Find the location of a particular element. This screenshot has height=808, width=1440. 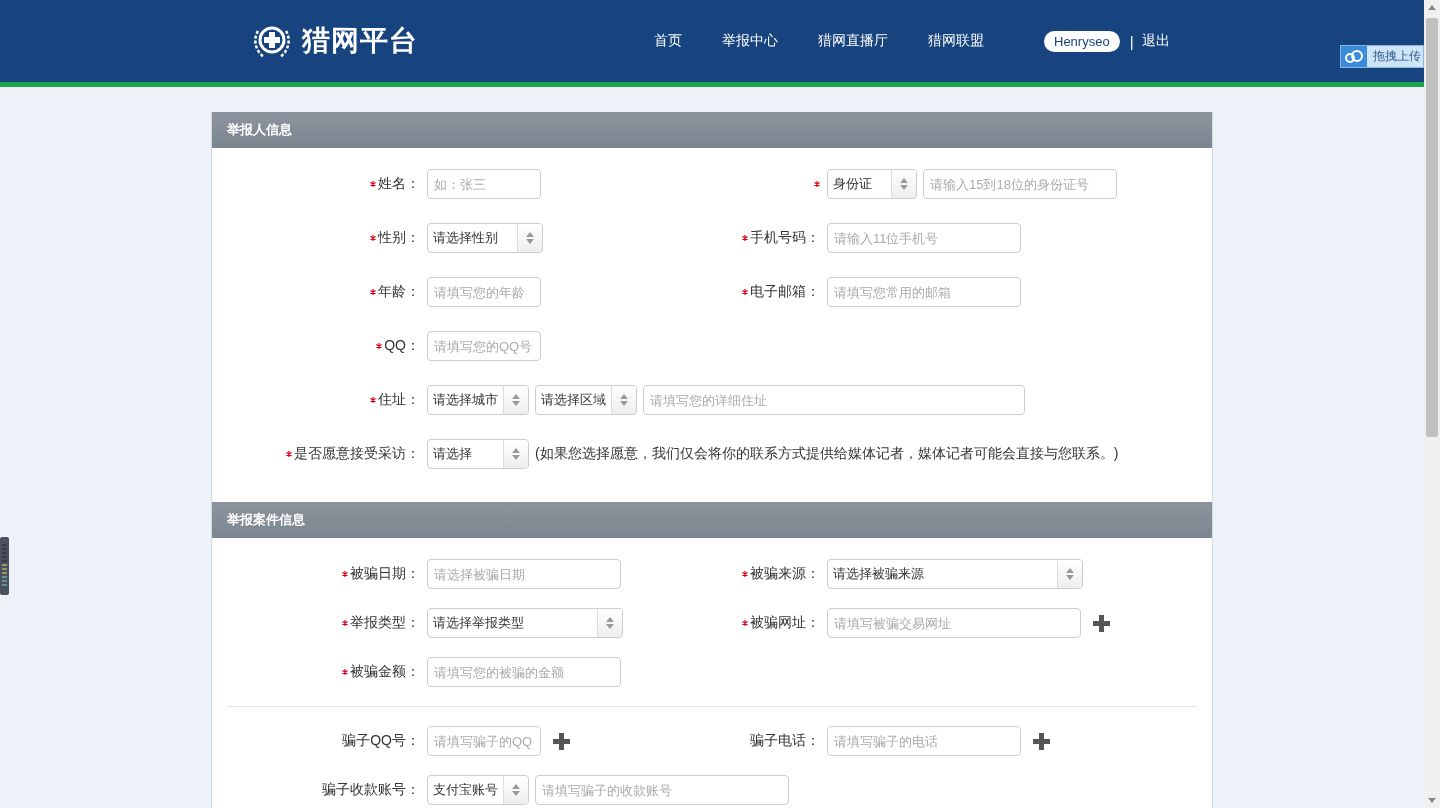

input-field: 请输入15到18位的身份证号 is located at coordinates (1020, 184).